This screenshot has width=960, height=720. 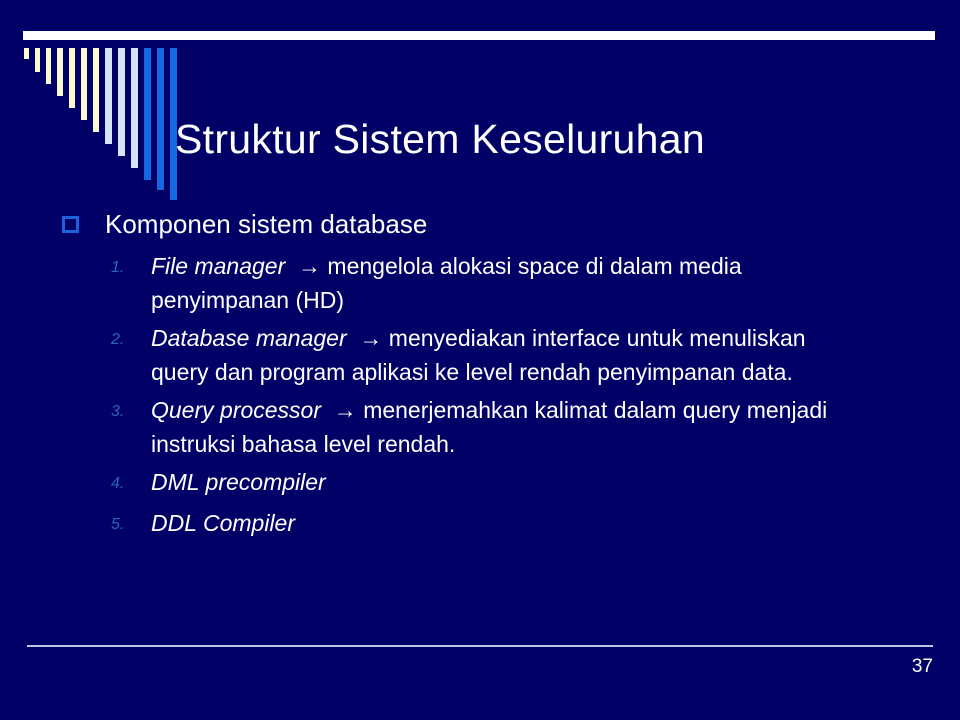 I want to click on bullet-item-komponen: Komponen sistem database, so click(x=492, y=224).